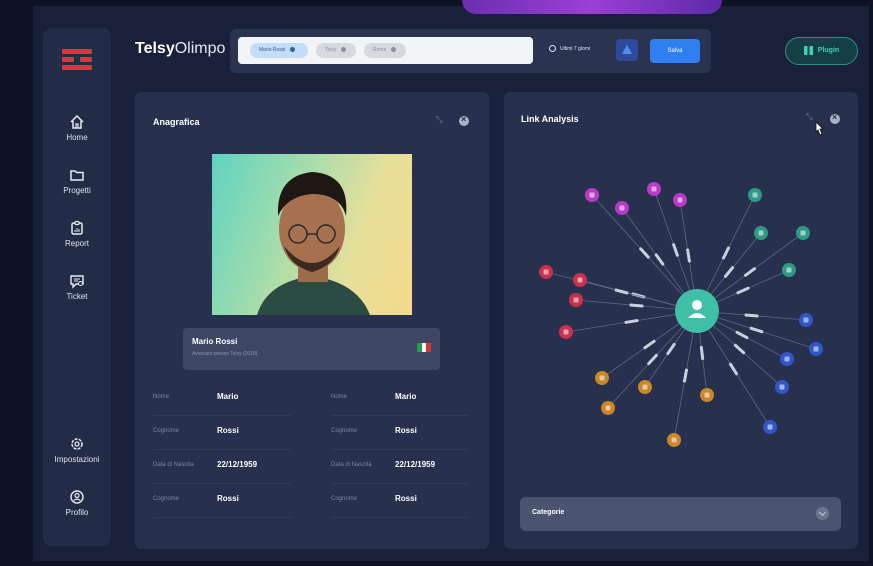  What do you see at coordinates (77, 137) in the screenshot?
I see `sidebar-item-label: Home` at bounding box center [77, 137].